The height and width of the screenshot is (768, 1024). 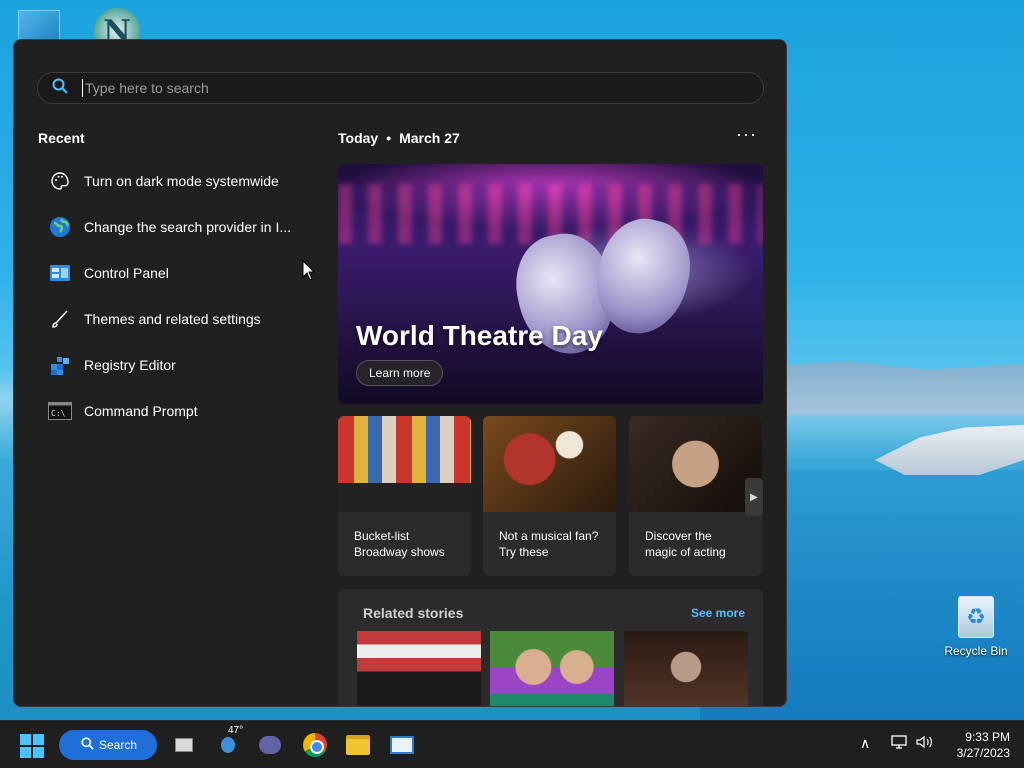 I want to click on text-caret, so click(x=82, y=88).